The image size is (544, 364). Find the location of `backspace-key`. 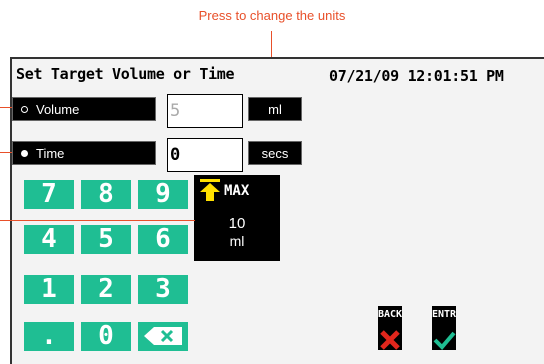

backspace-key is located at coordinates (163, 336).